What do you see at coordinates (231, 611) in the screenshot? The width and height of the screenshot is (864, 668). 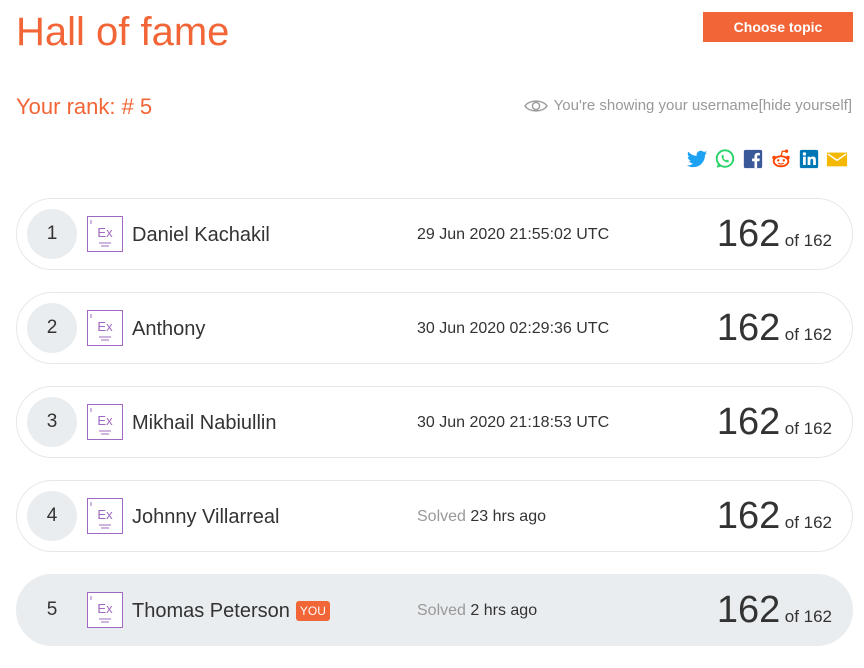 I see `user-name: Thomas Peterson YOU` at bounding box center [231, 611].